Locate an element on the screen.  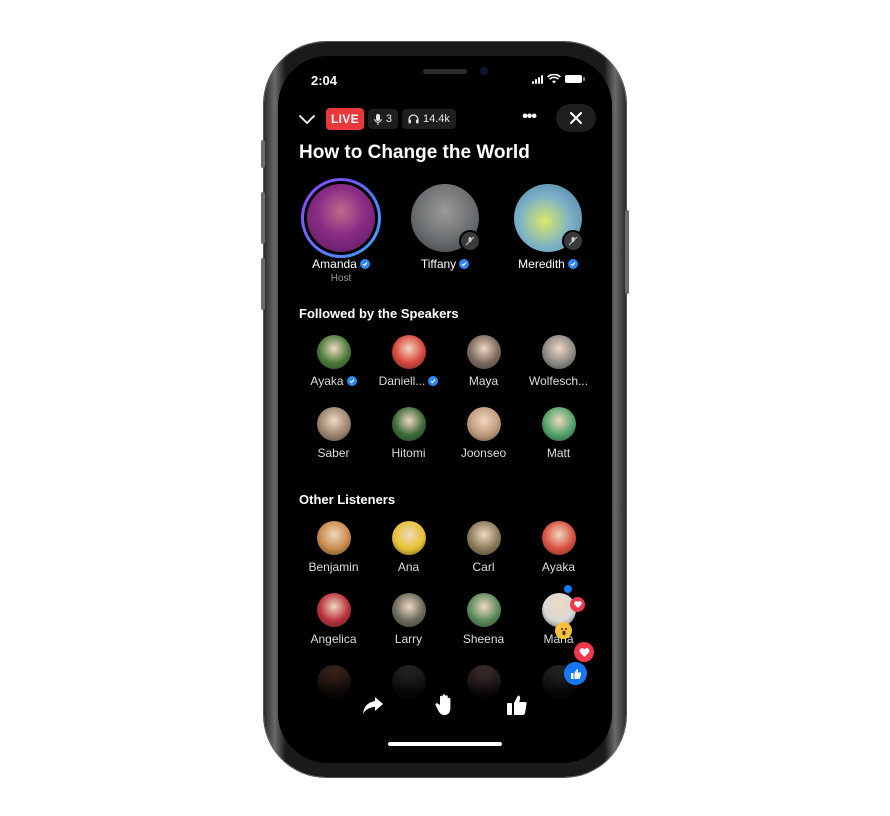
person-name: Matt is located at coordinates (558, 453).